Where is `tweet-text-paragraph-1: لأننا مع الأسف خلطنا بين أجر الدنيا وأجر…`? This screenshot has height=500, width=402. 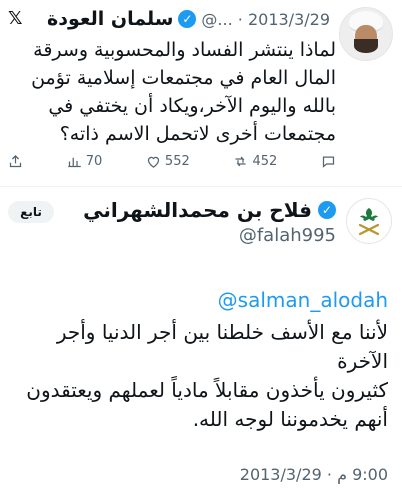 tweet-text-paragraph-1: لأننا مع الأسف خلطنا بين أجر الدنيا وأجر… is located at coordinates (222, 346).